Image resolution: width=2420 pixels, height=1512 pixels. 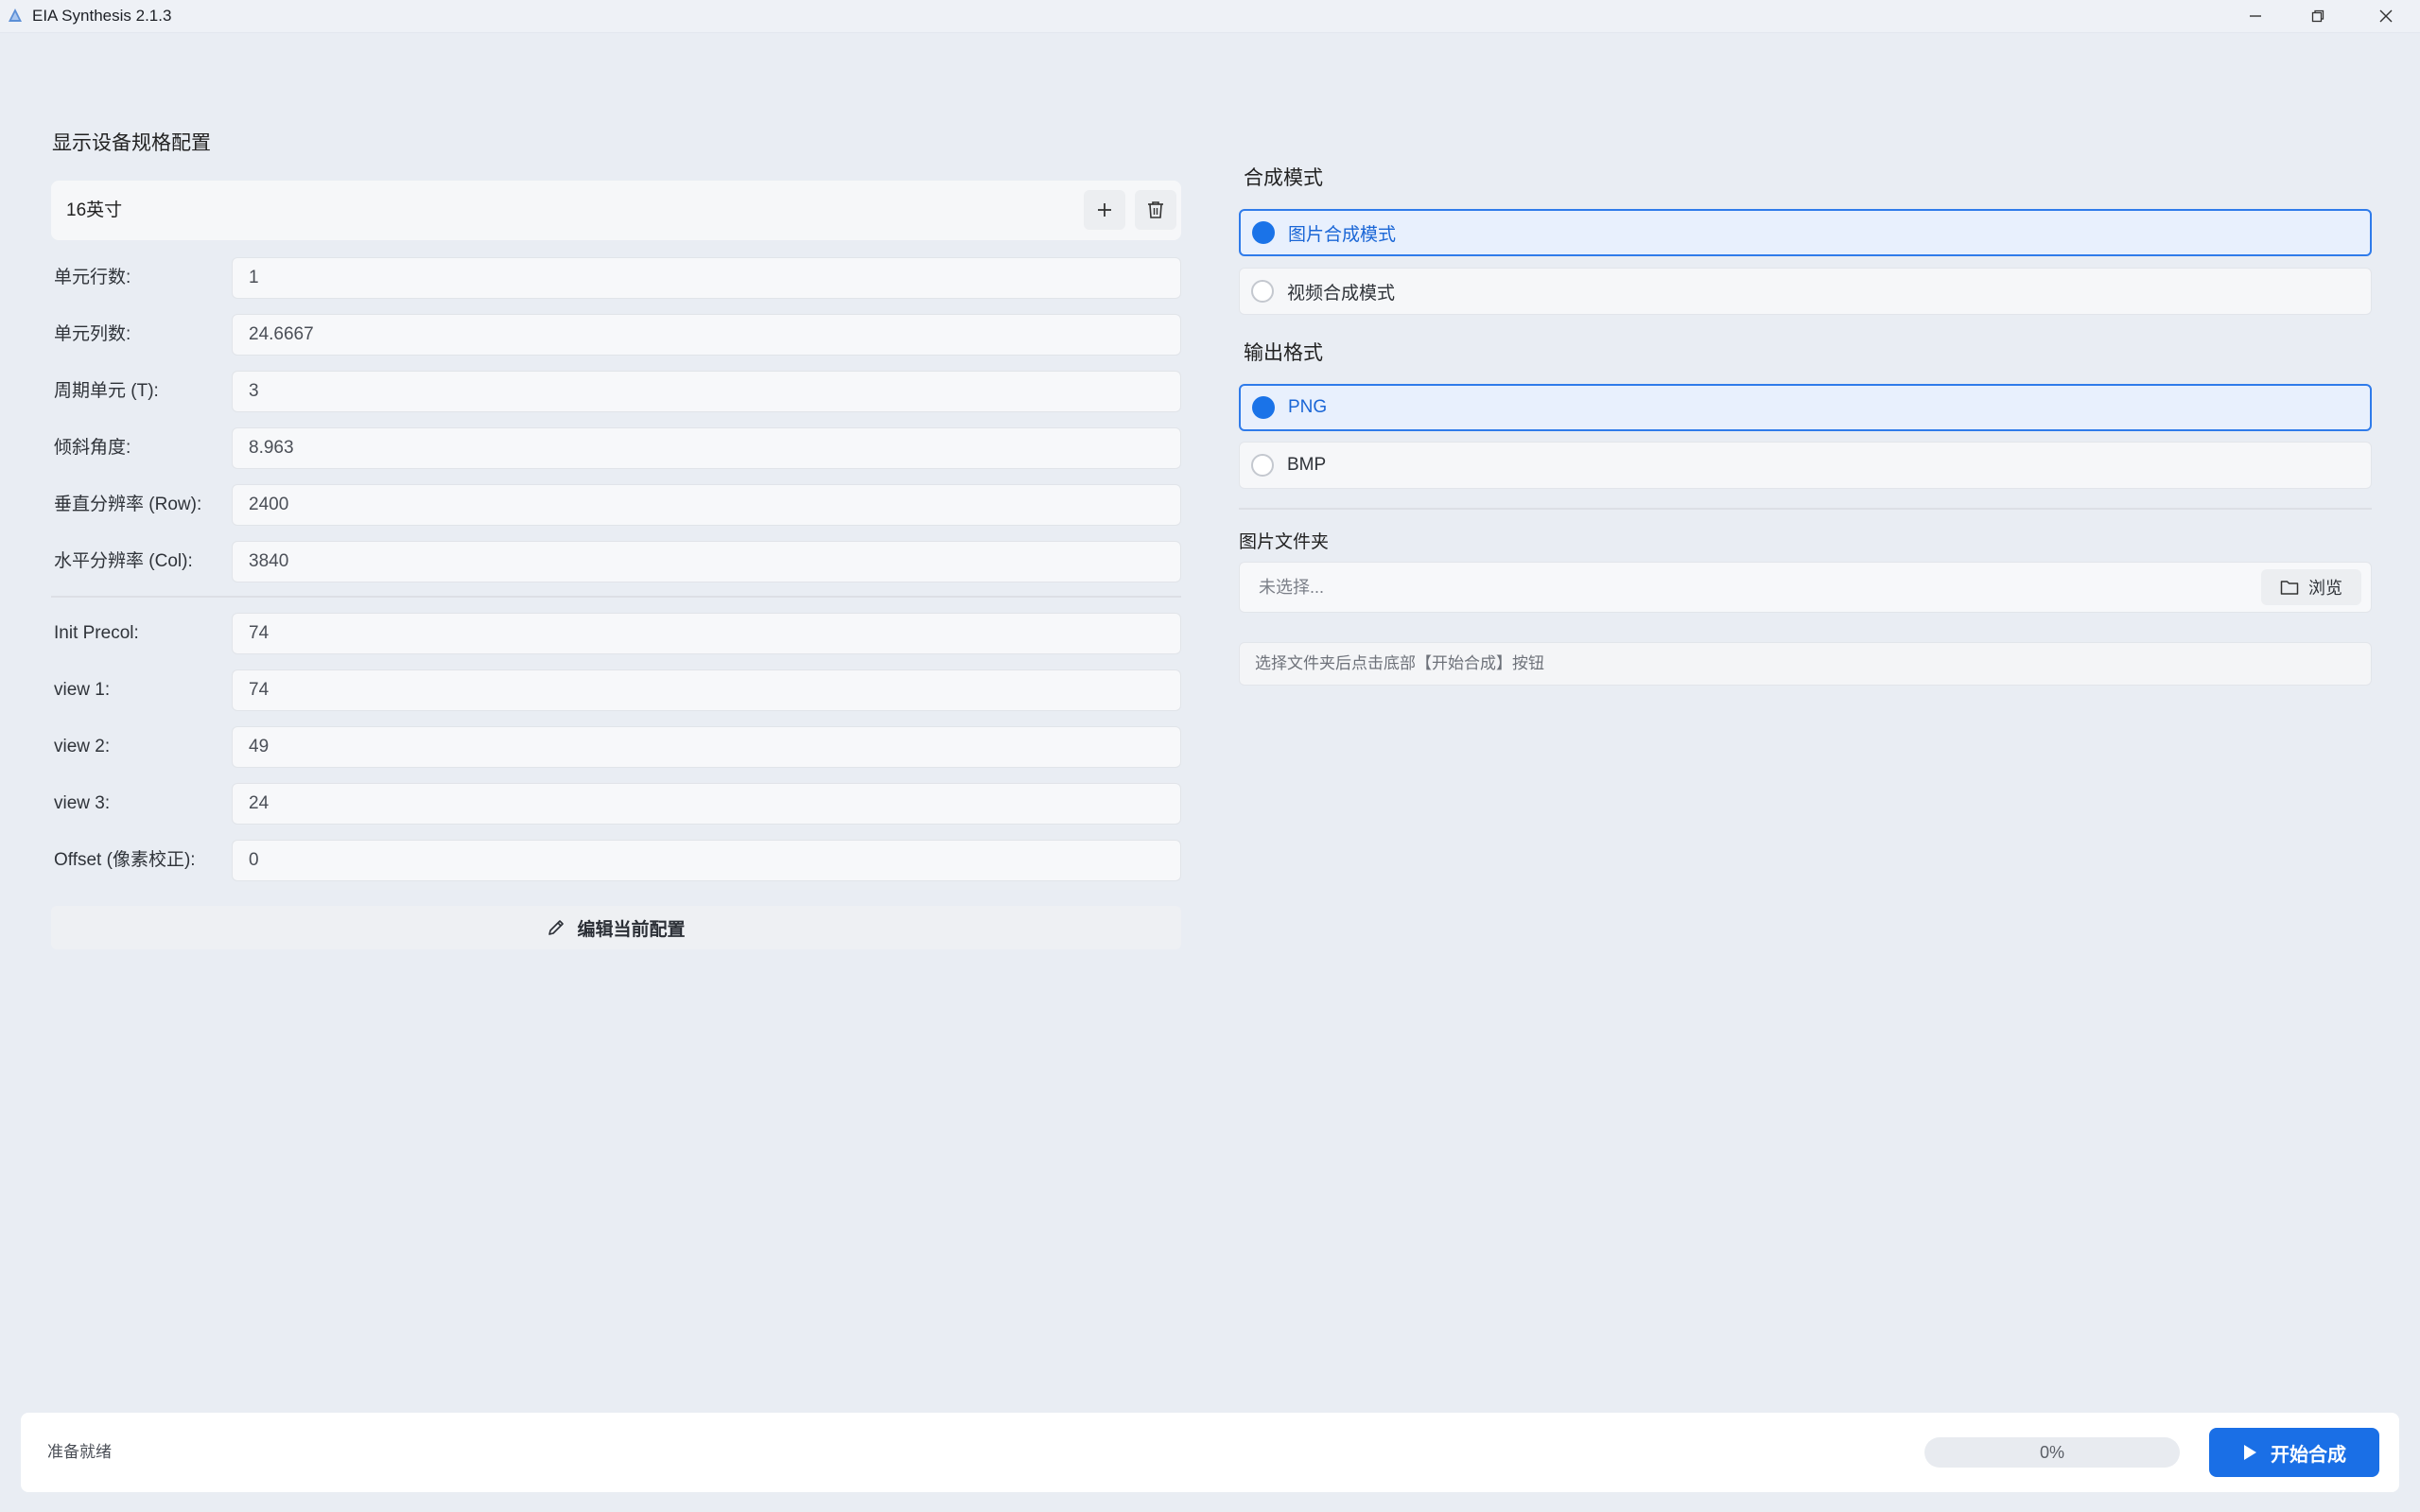 What do you see at coordinates (15, 16) in the screenshot?
I see `app-logo-icon` at bounding box center [15, 16].